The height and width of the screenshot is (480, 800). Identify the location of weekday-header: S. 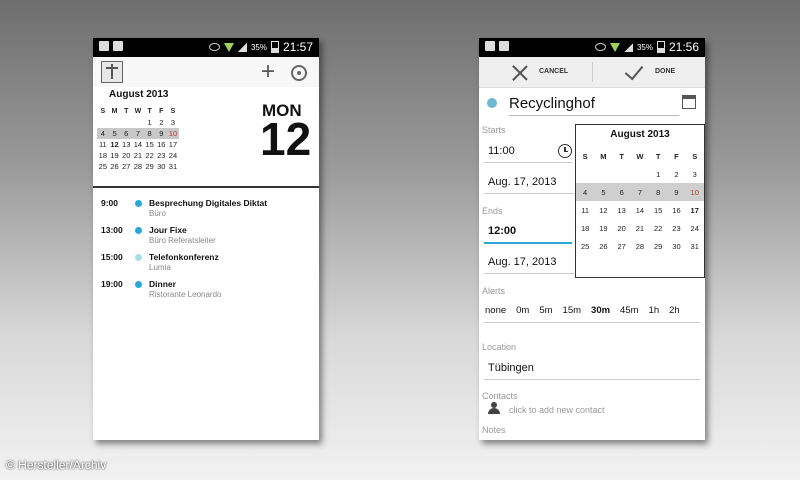
(695, 156).